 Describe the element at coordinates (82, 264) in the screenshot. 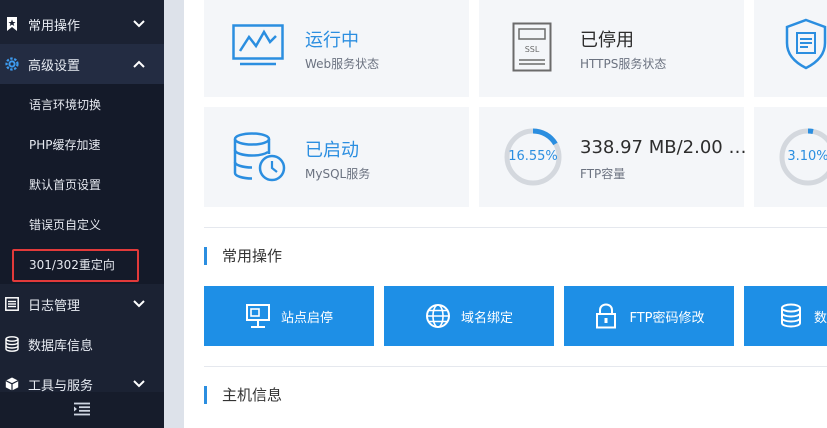

I see `submenu-redirect: 301/302重定向` at that location.